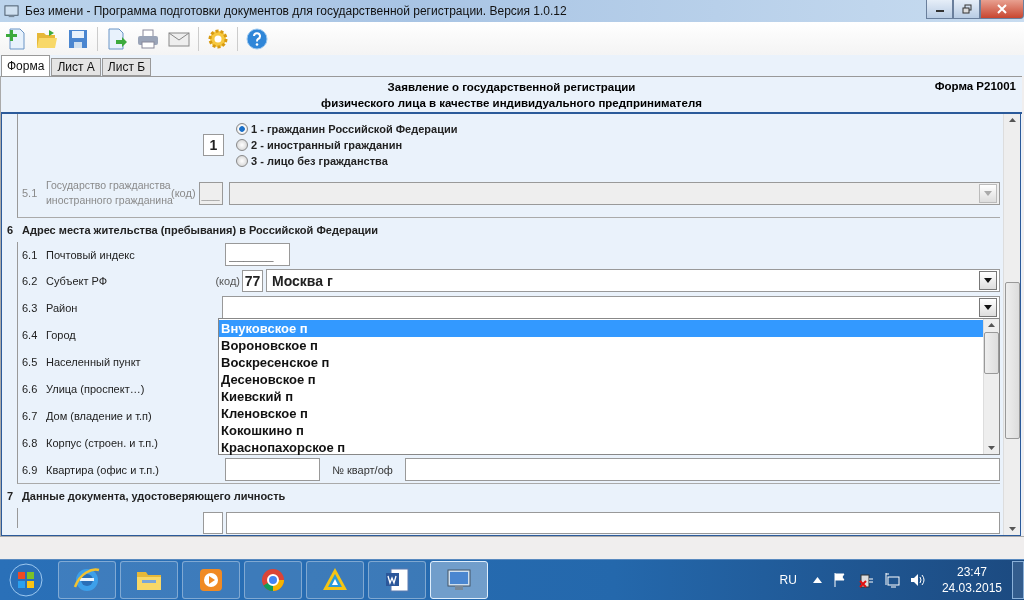 The height and width of the screenshot is (600, 1024). I want to click on clock: 23:47 24.03.2015, so click(971, 580).